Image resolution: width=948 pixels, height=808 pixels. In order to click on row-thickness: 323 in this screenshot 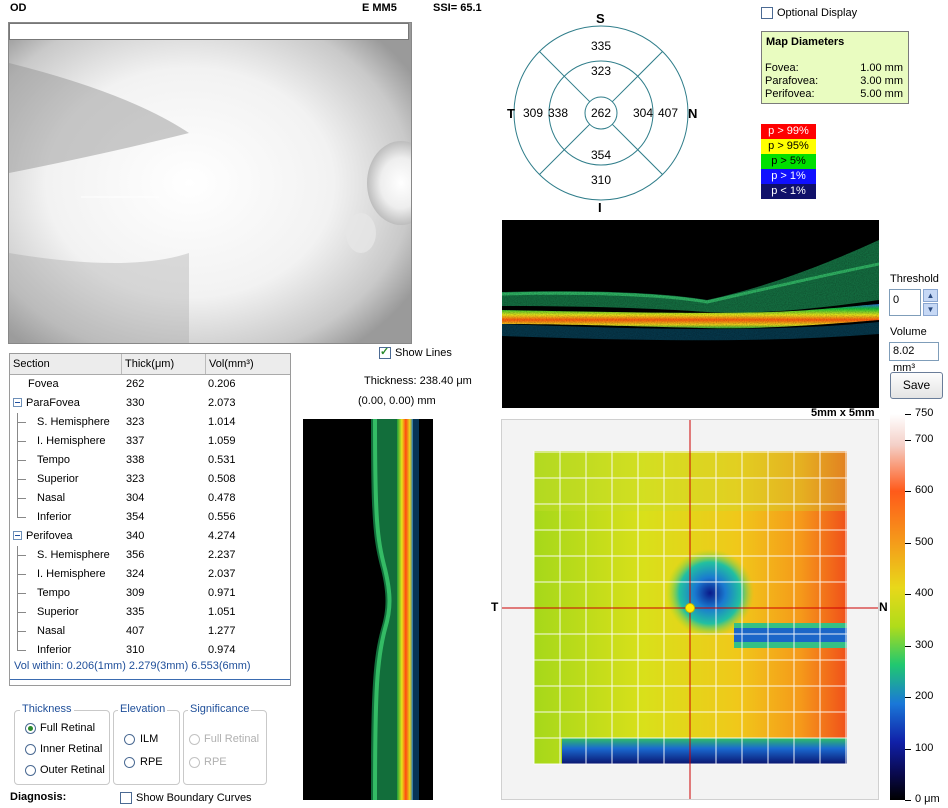, I will do `click(135, 479)`.